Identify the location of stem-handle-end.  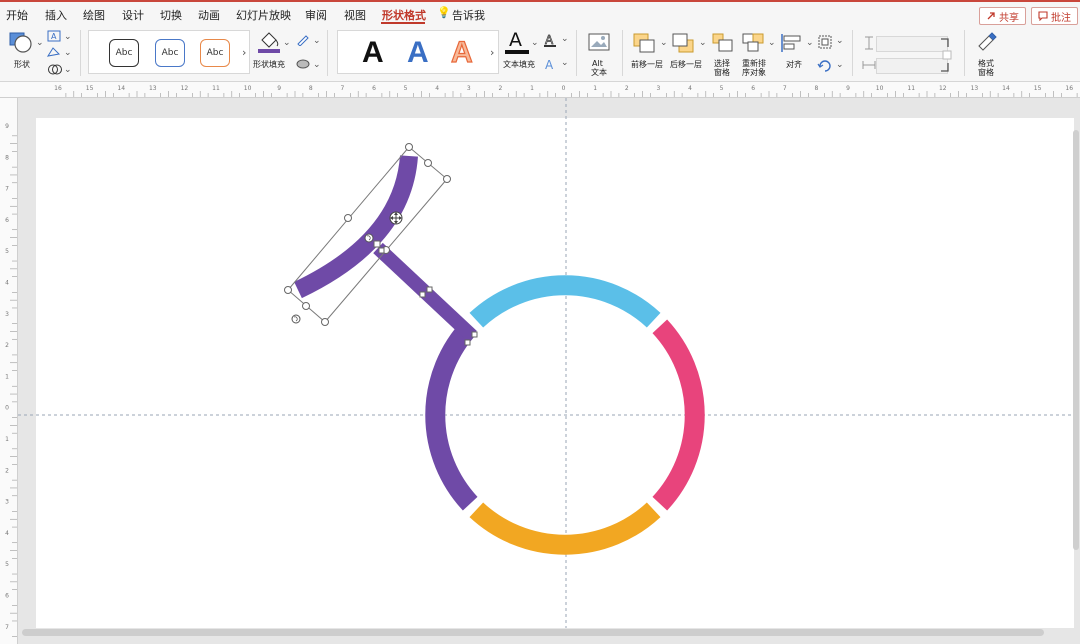
(474, 334).